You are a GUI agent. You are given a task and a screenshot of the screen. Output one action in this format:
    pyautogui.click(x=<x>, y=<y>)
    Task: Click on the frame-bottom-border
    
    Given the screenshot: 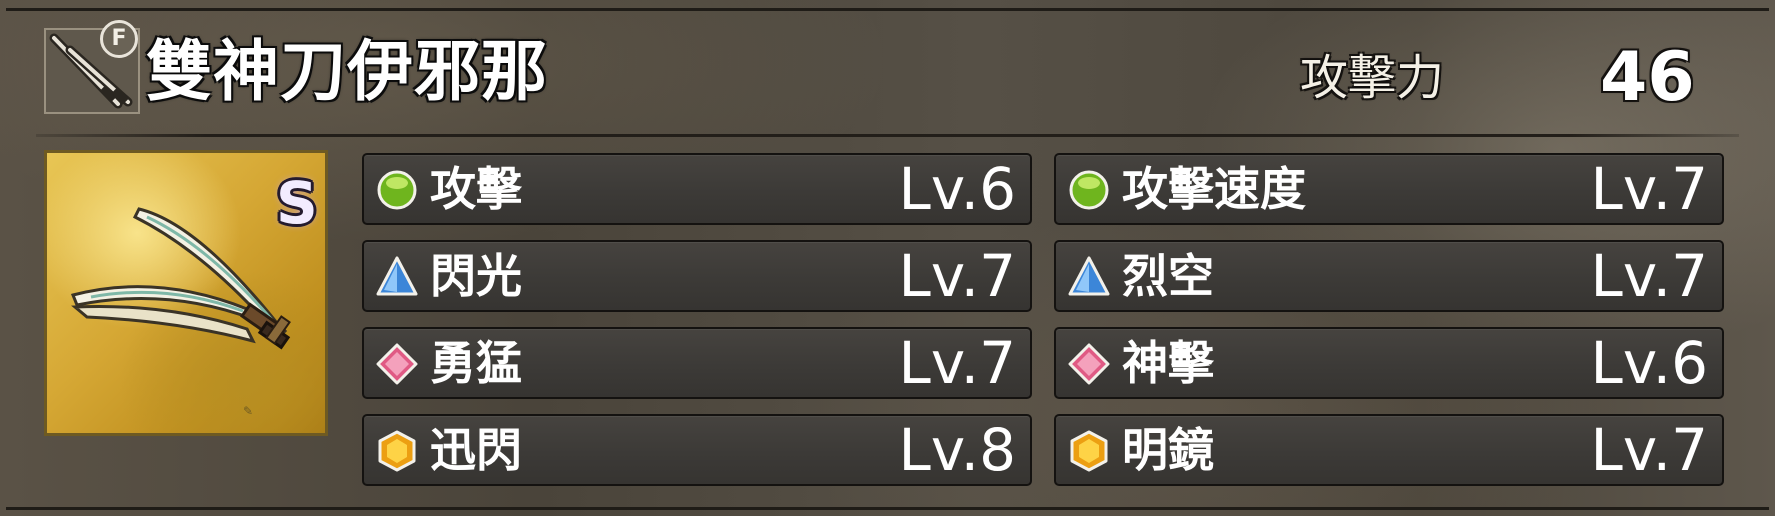 What is the action you would take?
    pyautogui.click(x=887, y=508)
    